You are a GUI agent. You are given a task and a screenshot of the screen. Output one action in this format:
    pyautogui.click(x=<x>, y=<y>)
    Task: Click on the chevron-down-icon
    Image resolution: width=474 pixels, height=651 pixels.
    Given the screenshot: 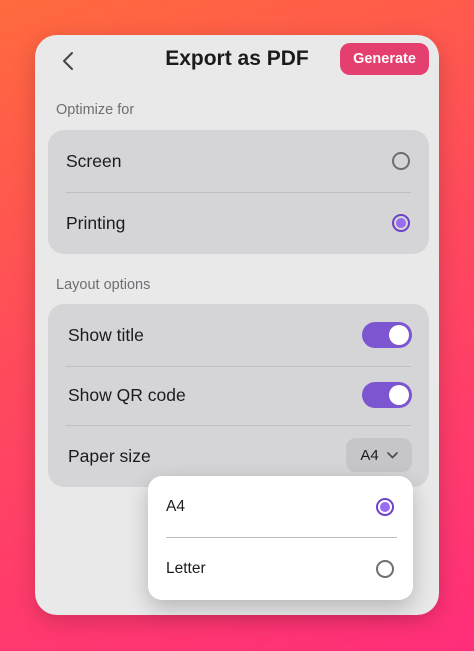 What is the action you would take?
    pyautogui.click(x=392, y=454)
    